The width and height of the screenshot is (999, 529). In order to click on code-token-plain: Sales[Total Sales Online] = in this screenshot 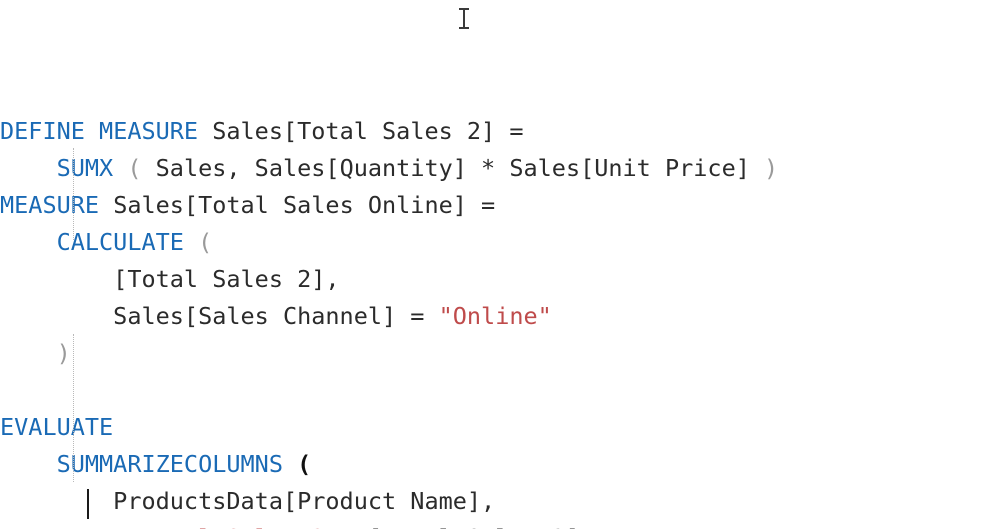, I will do `click(297, 205)`.